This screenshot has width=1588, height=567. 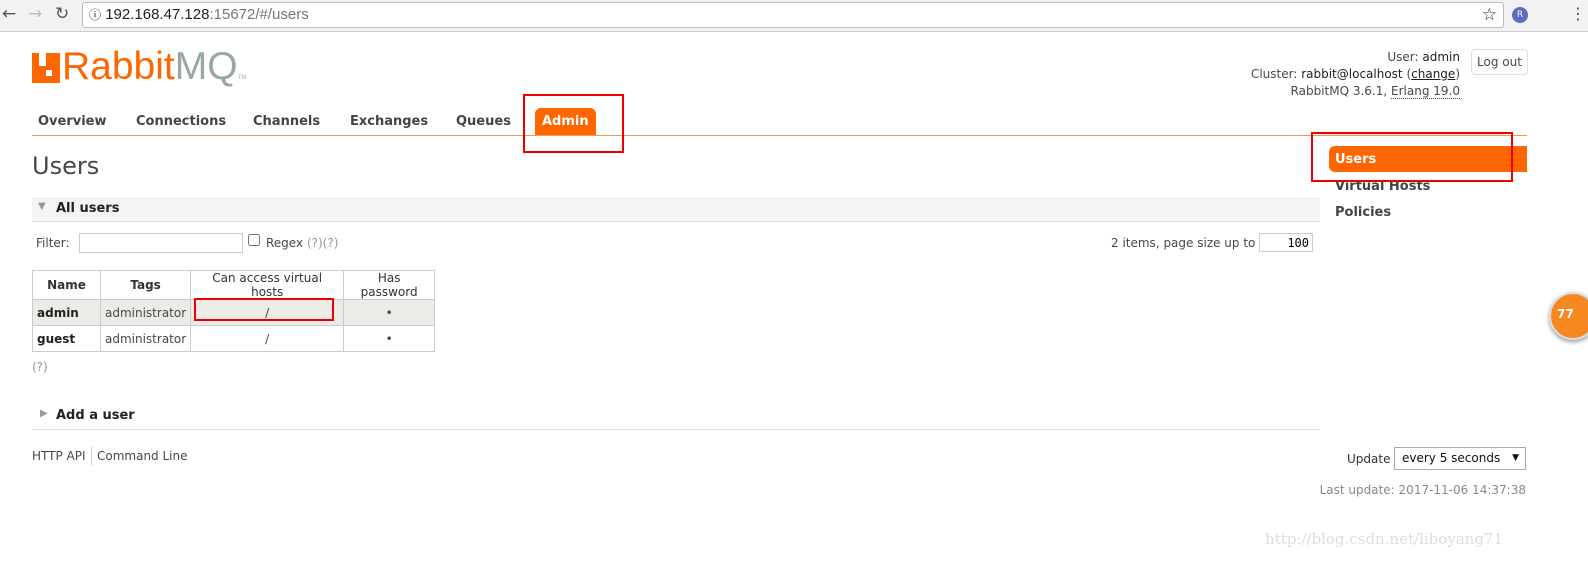 I want to click on pagination-text: 2 items, page size up to, so click(x=1183, y=243).